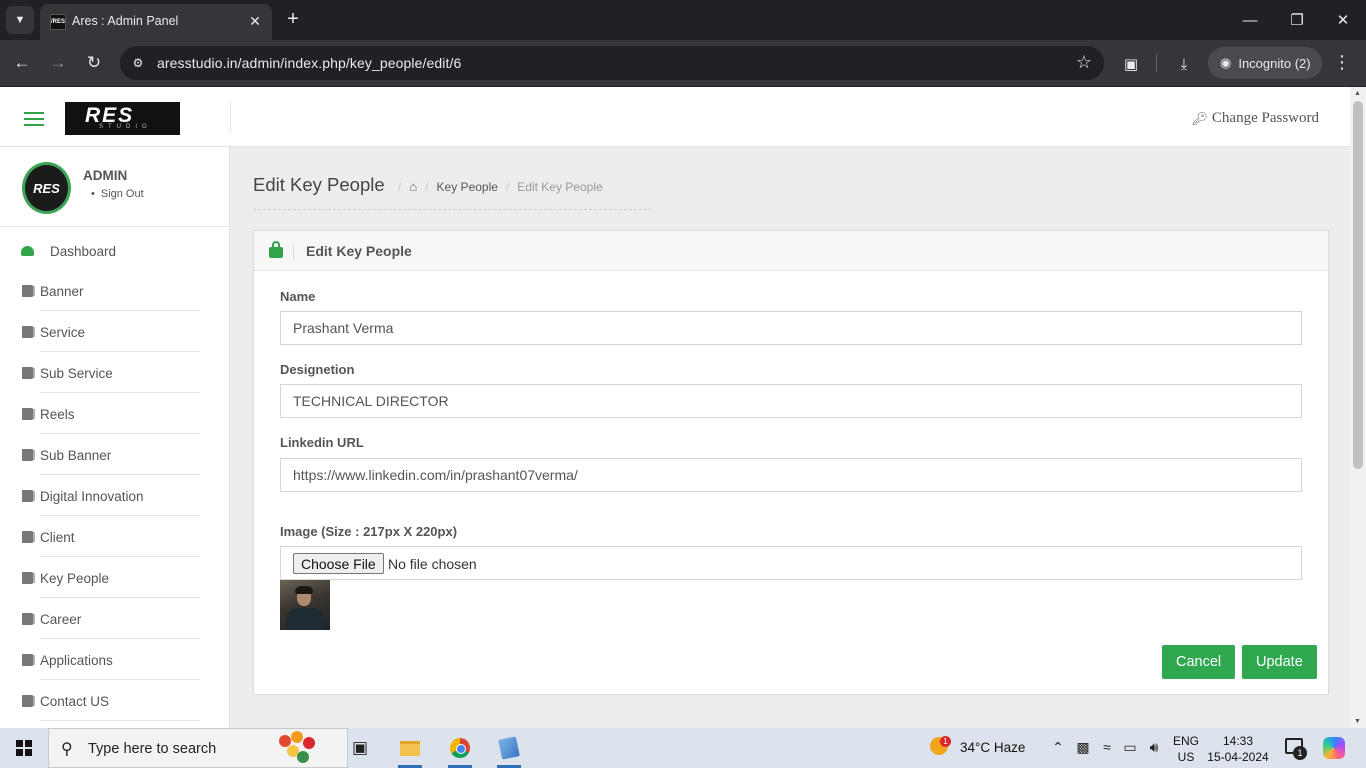 The height and width of the screenshot is (768, 1366). What do you see at coordinates (114, 372) in the screenshot?
I see `sidebar-item-sub-service: Sub Service` at bounding box center [114, 372].